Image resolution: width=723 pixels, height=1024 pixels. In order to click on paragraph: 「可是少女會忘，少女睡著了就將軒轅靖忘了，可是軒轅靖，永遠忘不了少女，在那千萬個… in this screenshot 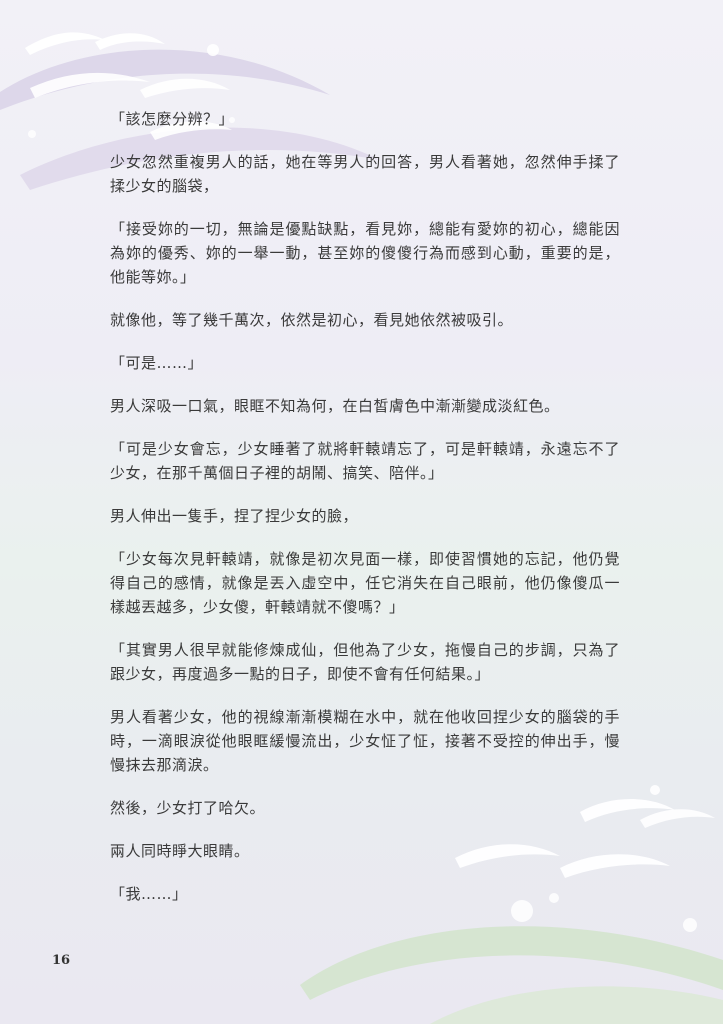, I will do `click(365, 461)`.